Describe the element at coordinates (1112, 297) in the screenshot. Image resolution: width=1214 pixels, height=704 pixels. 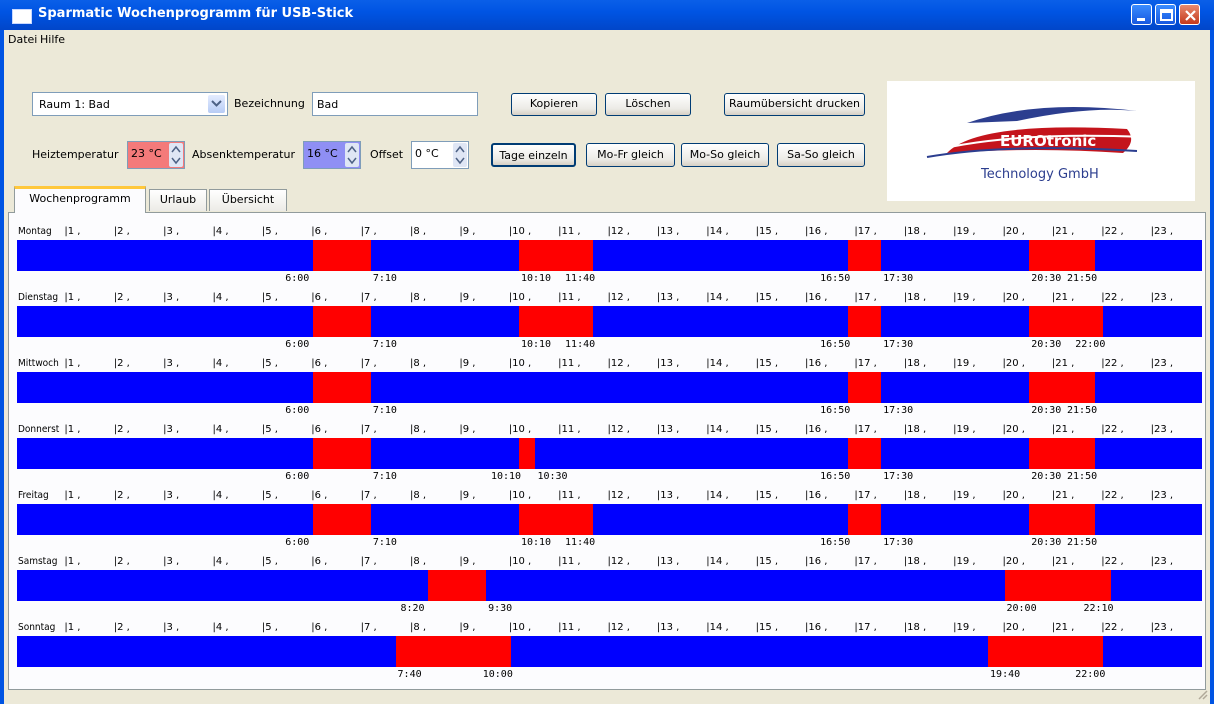
I see `hour-tick-label: |22 ,` at that location.